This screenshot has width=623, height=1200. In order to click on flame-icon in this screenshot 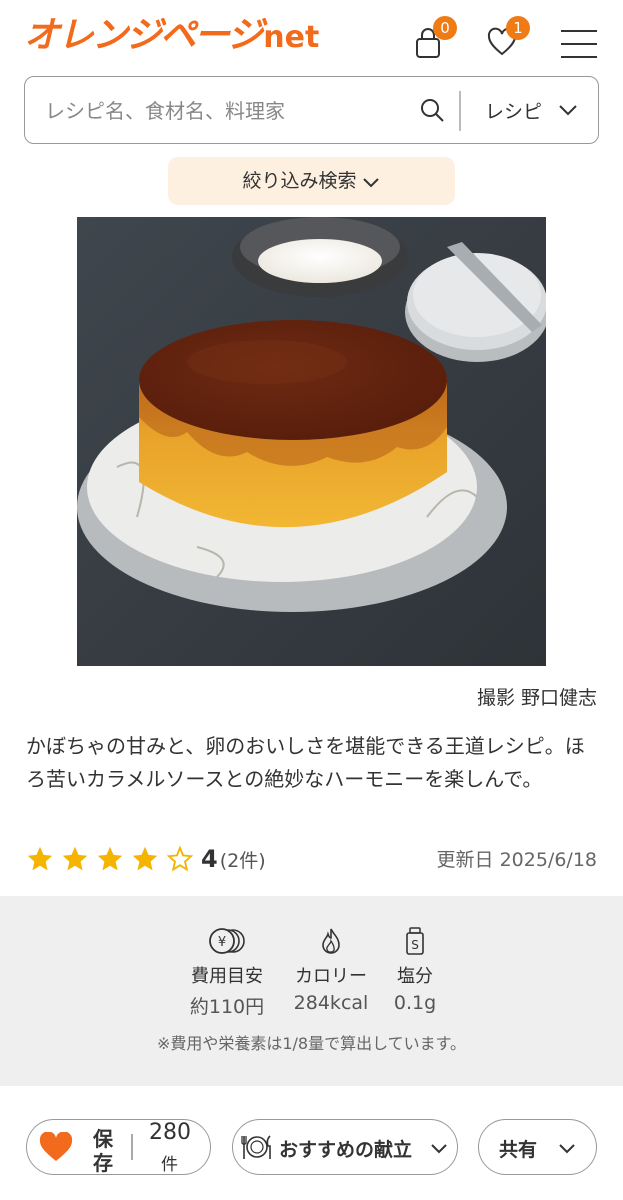, I will do `click(331, 941)`.